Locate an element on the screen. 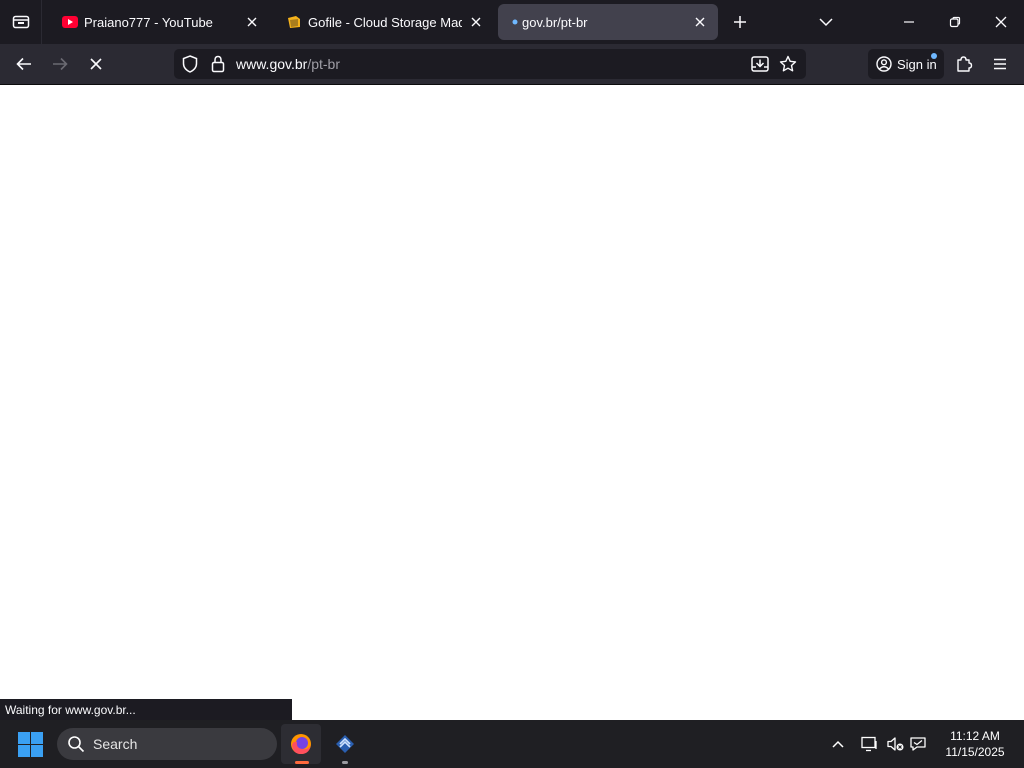  close-window-button is located at coordinates (1001, 22).